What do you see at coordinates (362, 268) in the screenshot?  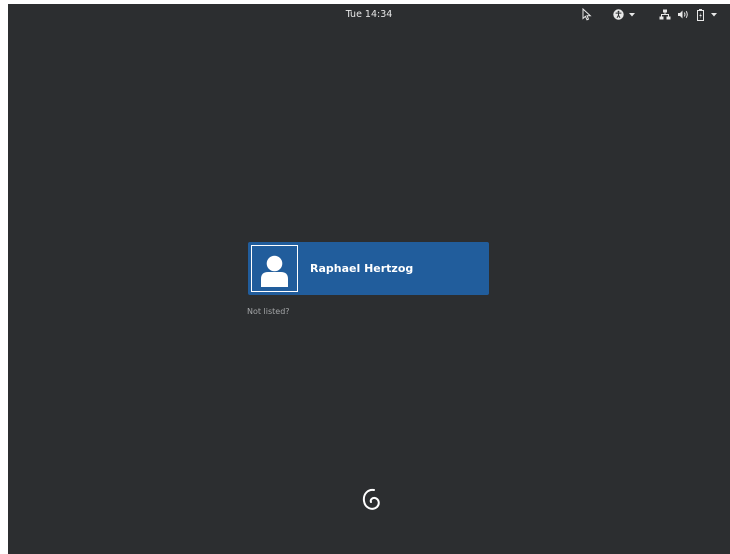 I see `user-name: Raphael Hertzog` at bounding box center [362, 268].